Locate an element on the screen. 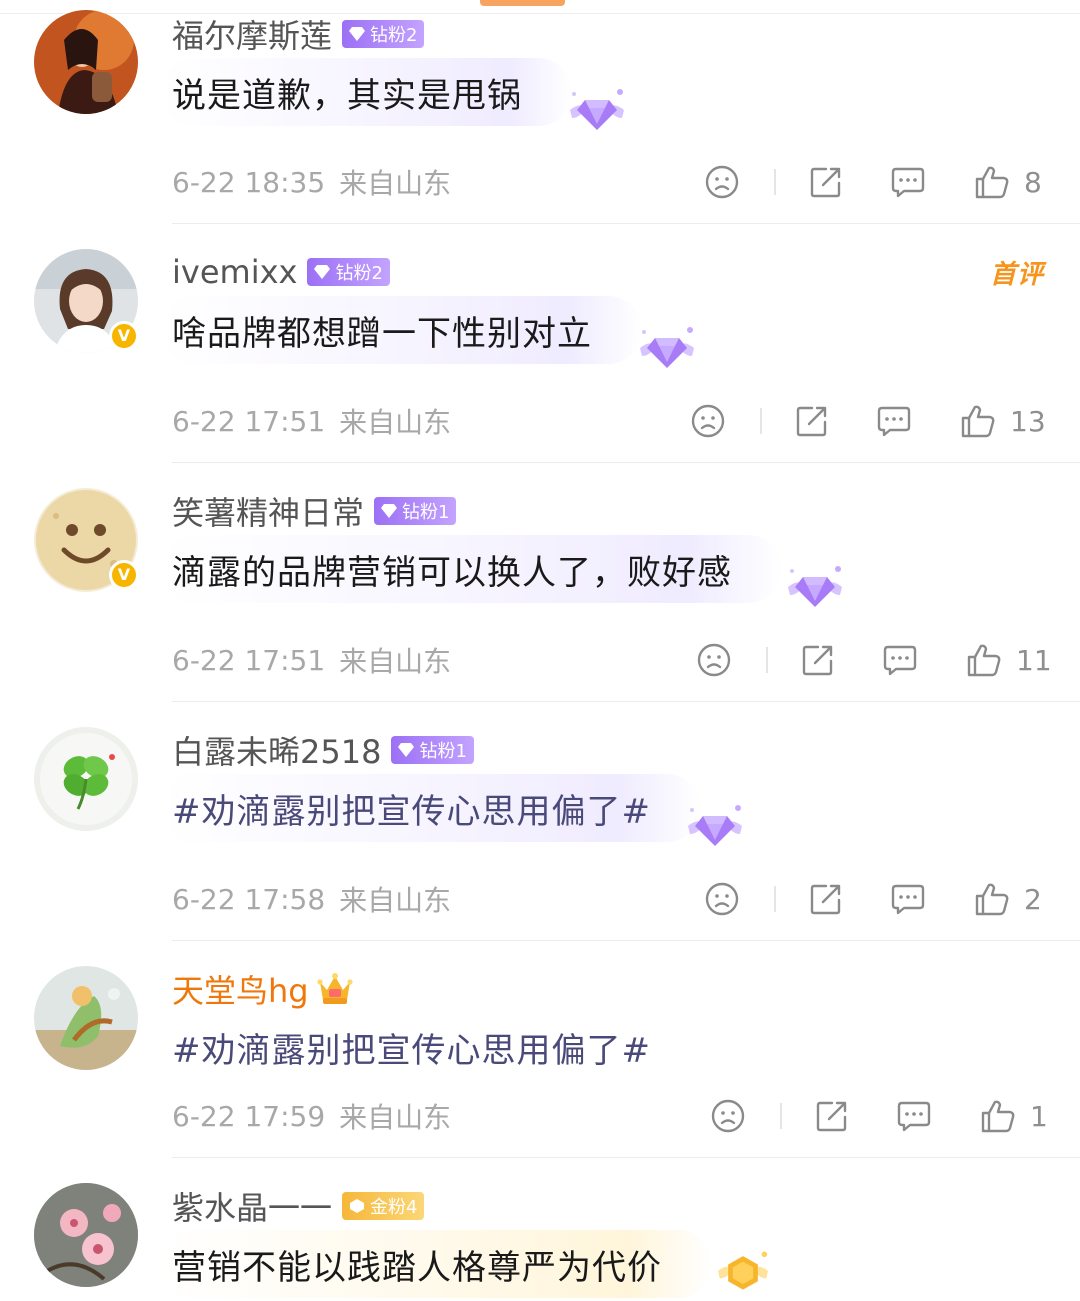 This screenshot has width=1080, height=1301. comment-time: 6-22 17:59 is located at coordinates (249, 1116).